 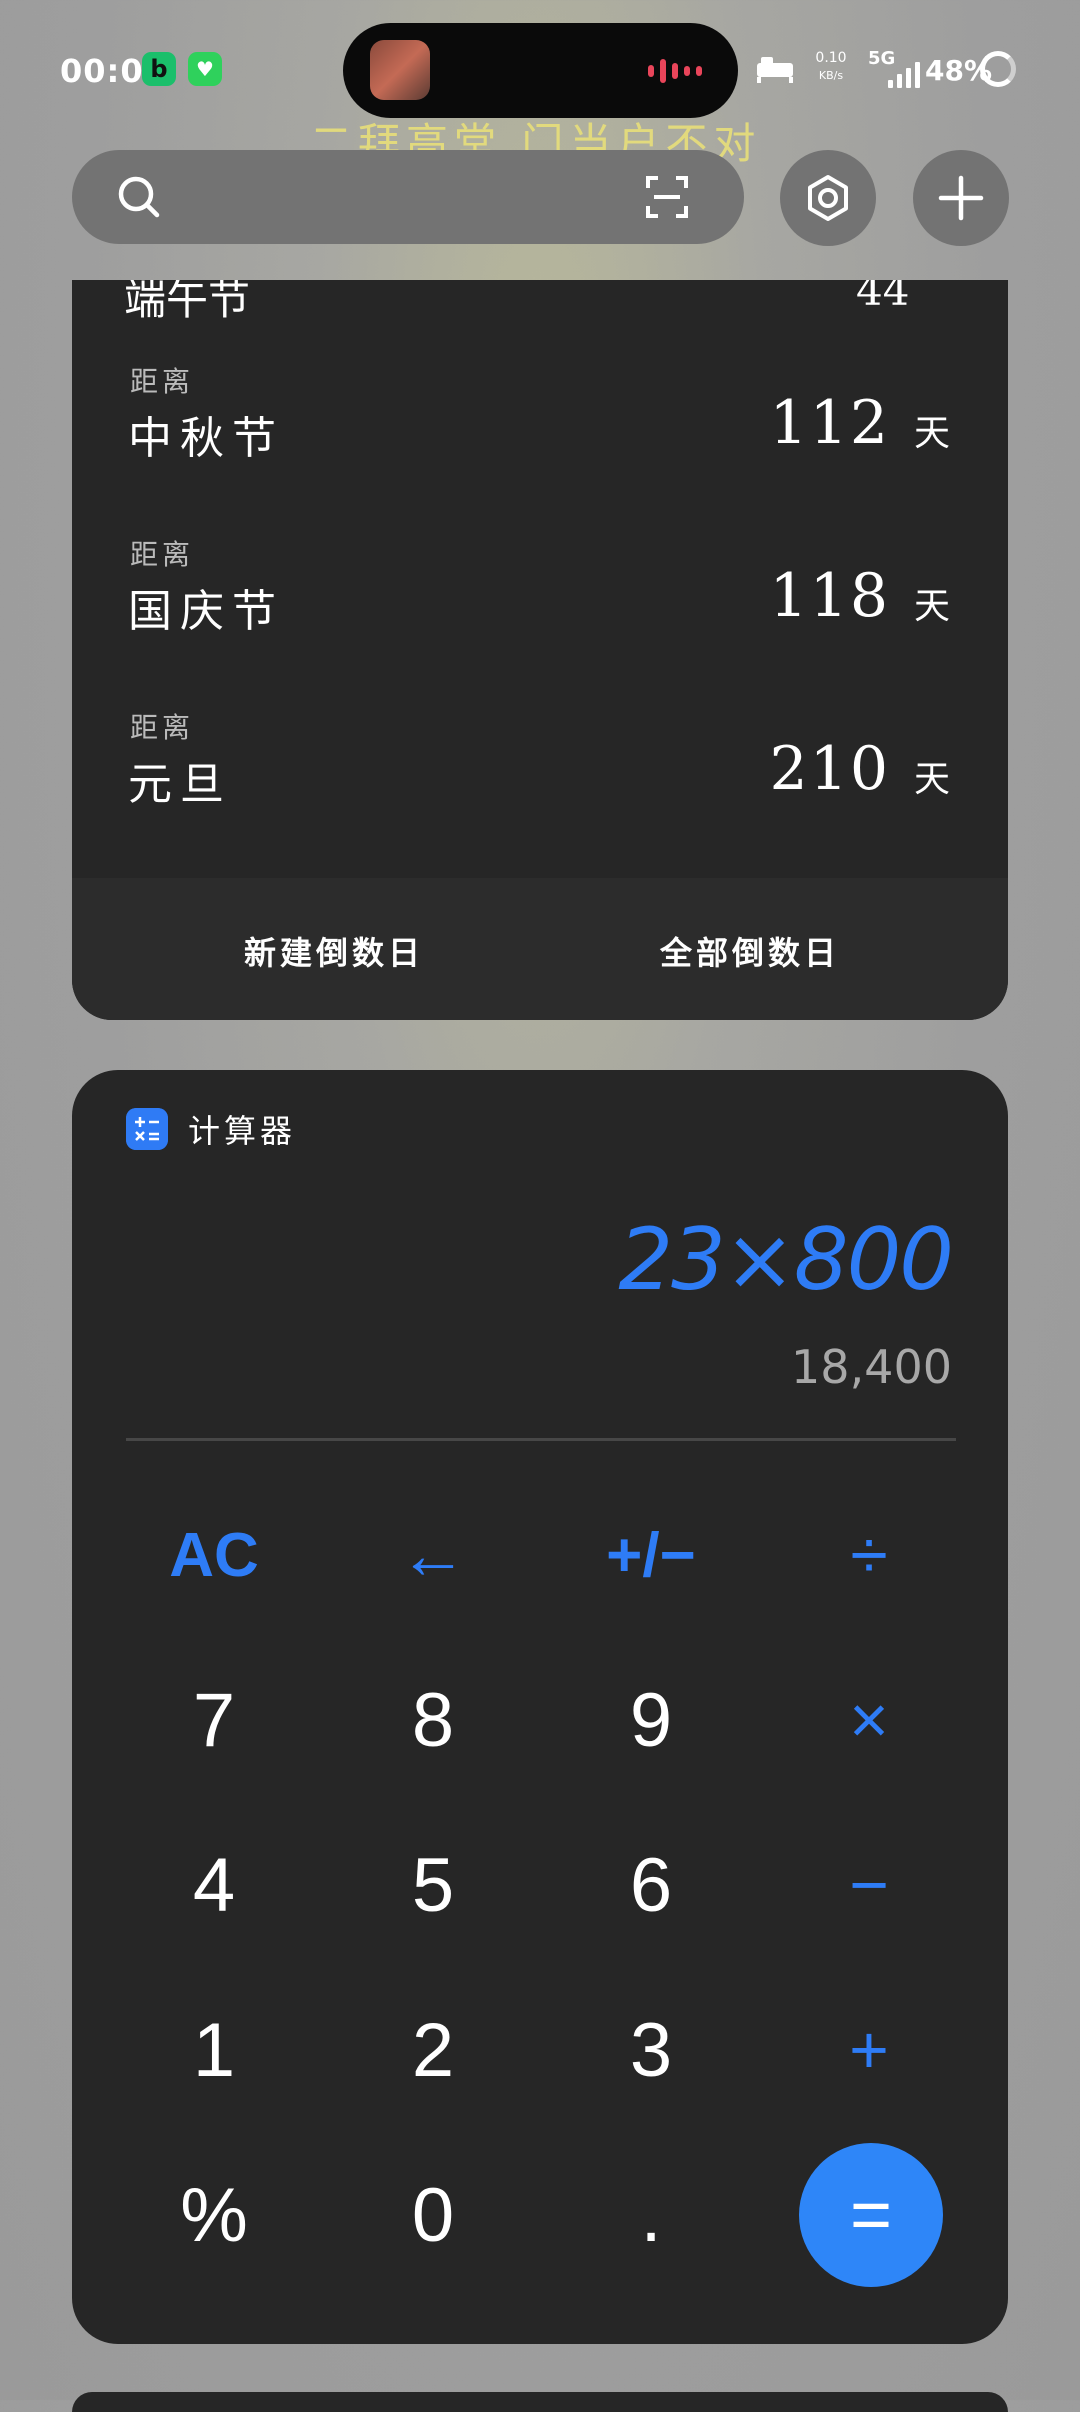 What do you see at coordinates (540, 445) in the screenshot?
I see `countdown-item: 距离 中秋节 112 天` at bounding box center [540, 445].